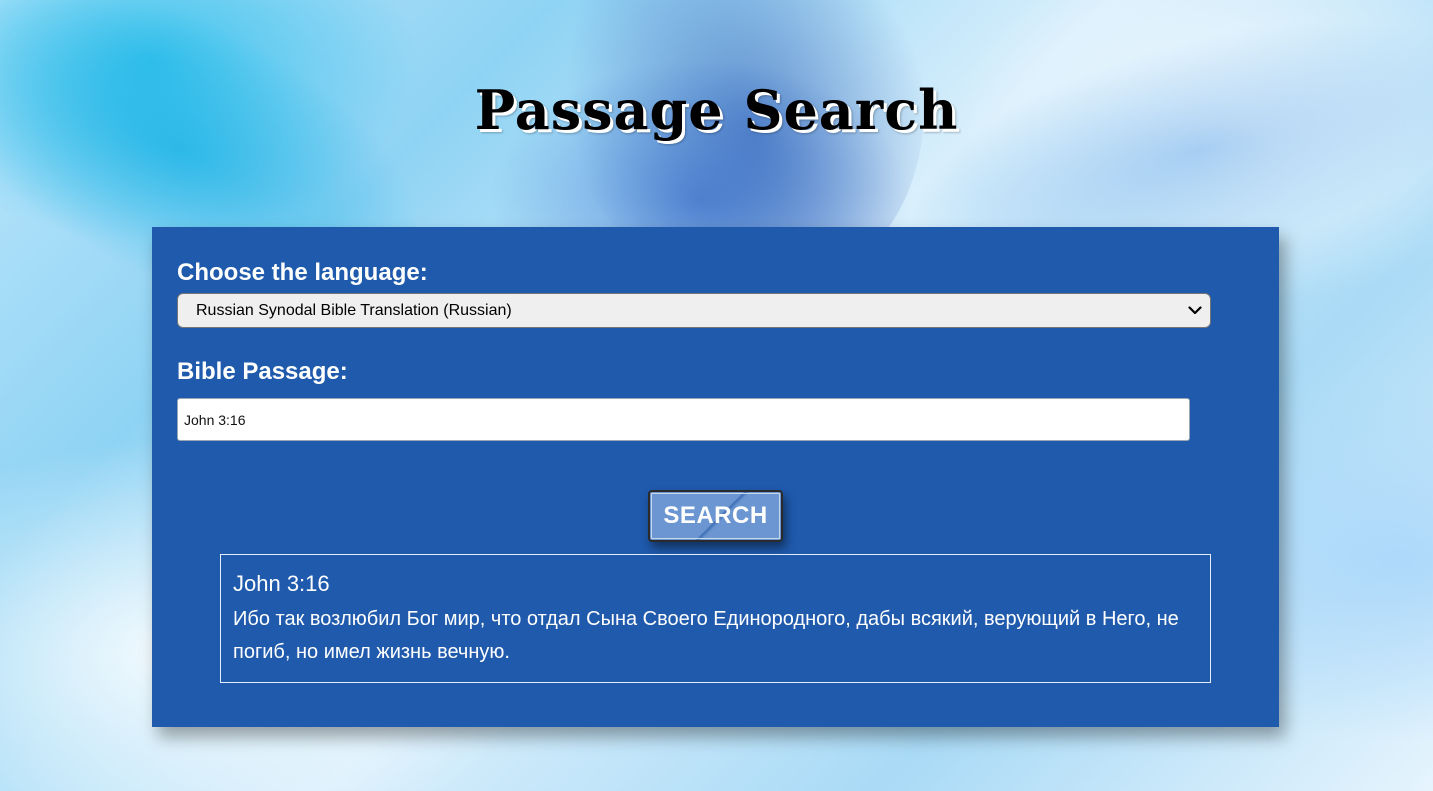 The height and width of the screenshot is (791, 1433). Describe the element at coordinates (715, 516) in the screenshot. I see `search-button: SEARCH` at that location.